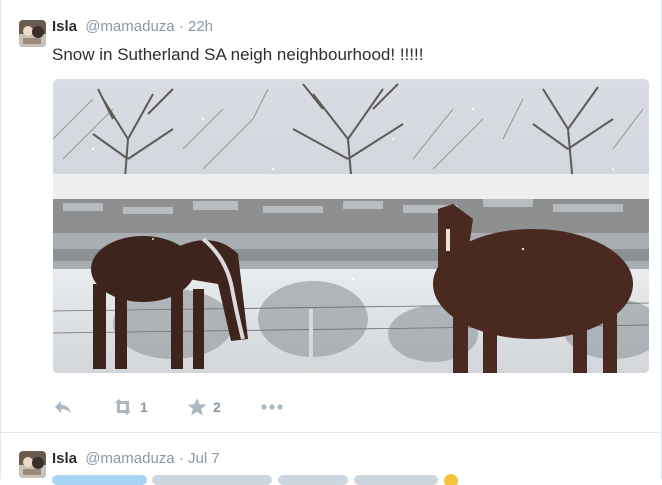  I want to click on star-icon, so click(197, 407).